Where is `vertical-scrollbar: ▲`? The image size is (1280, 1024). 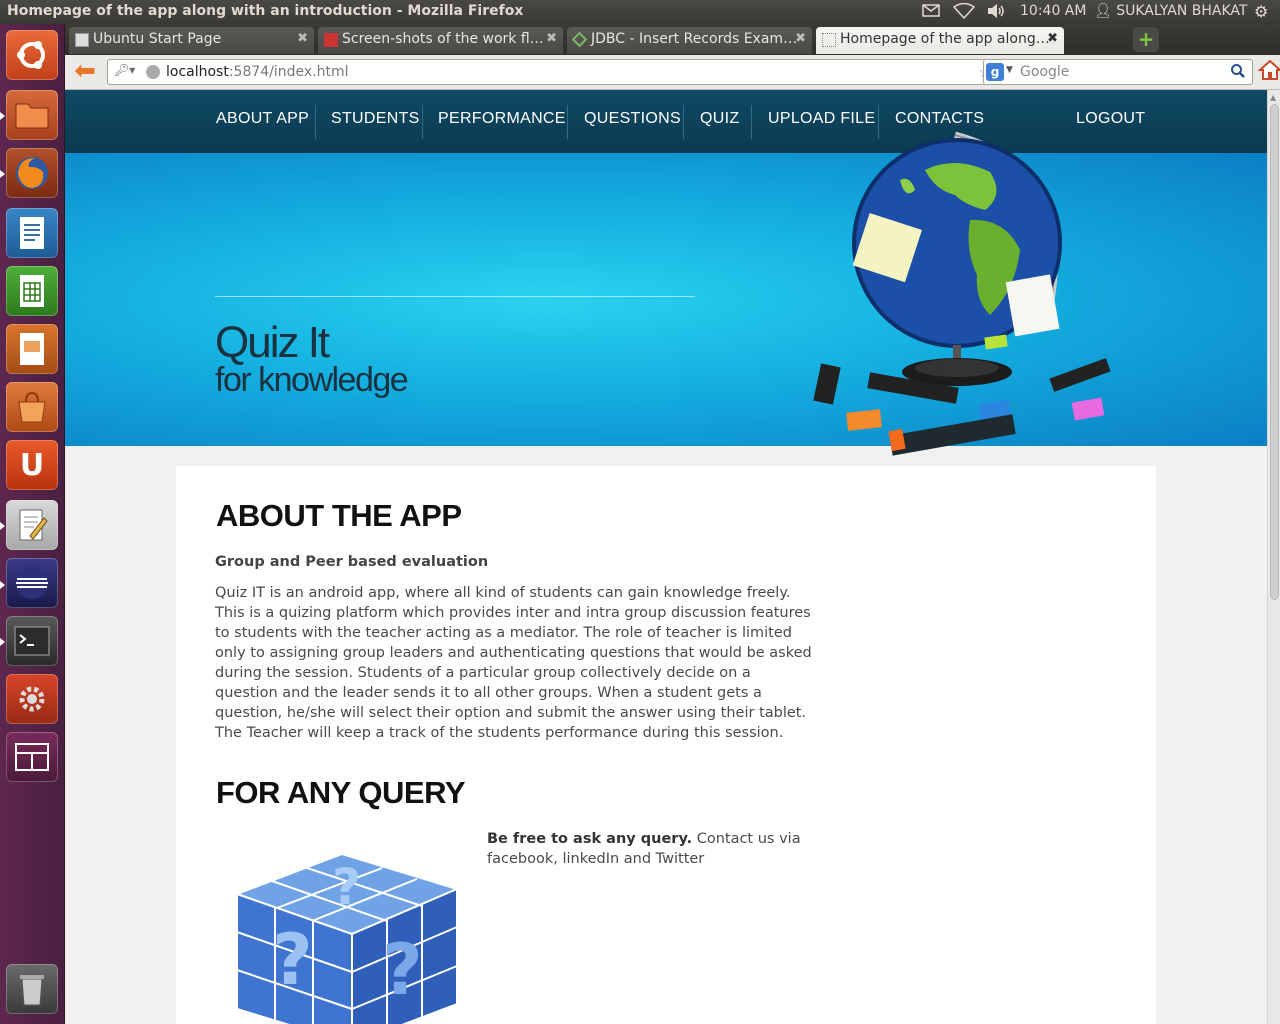
vertical-scrollbar: ▲ is located at coordinates (1273, 557).